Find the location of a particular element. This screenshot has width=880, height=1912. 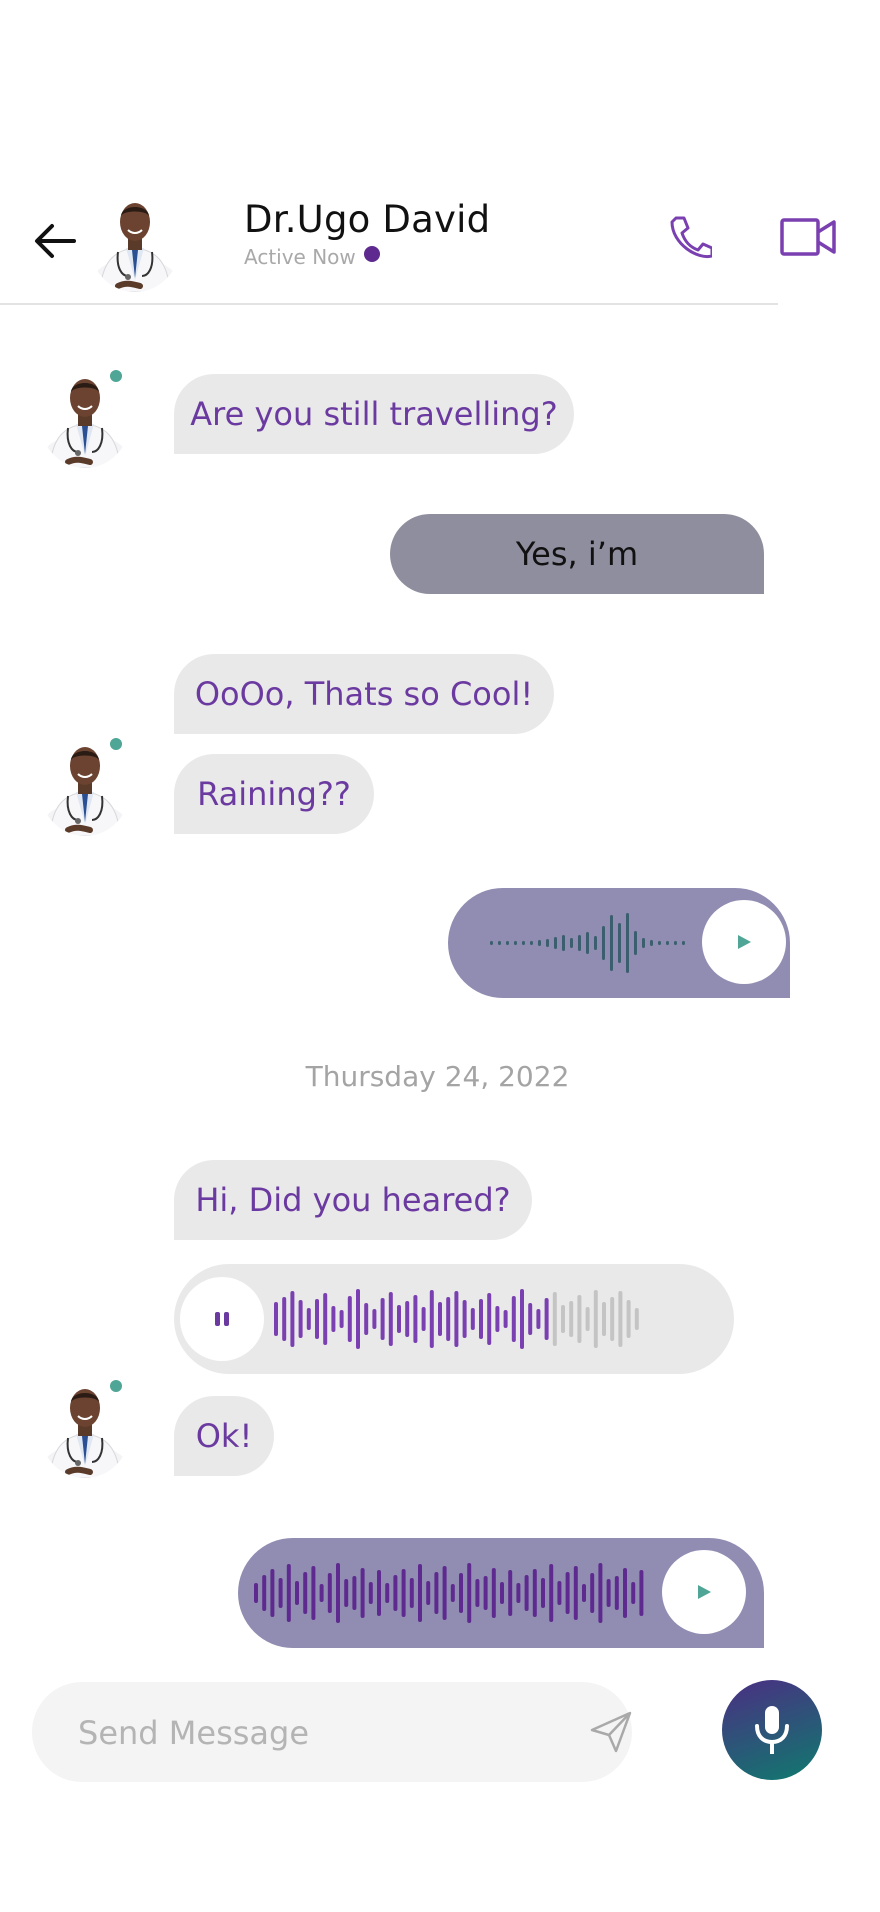

arrow-left-icon is located at coordinates (55, 241).